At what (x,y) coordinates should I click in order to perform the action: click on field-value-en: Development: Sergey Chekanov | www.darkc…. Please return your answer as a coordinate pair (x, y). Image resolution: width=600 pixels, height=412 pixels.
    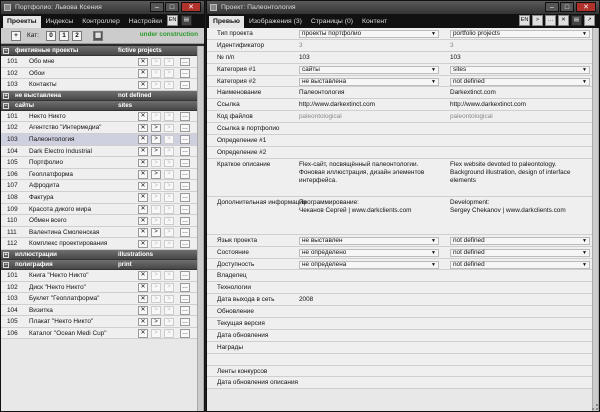
    Looking at the image, I should click on (520, 207).